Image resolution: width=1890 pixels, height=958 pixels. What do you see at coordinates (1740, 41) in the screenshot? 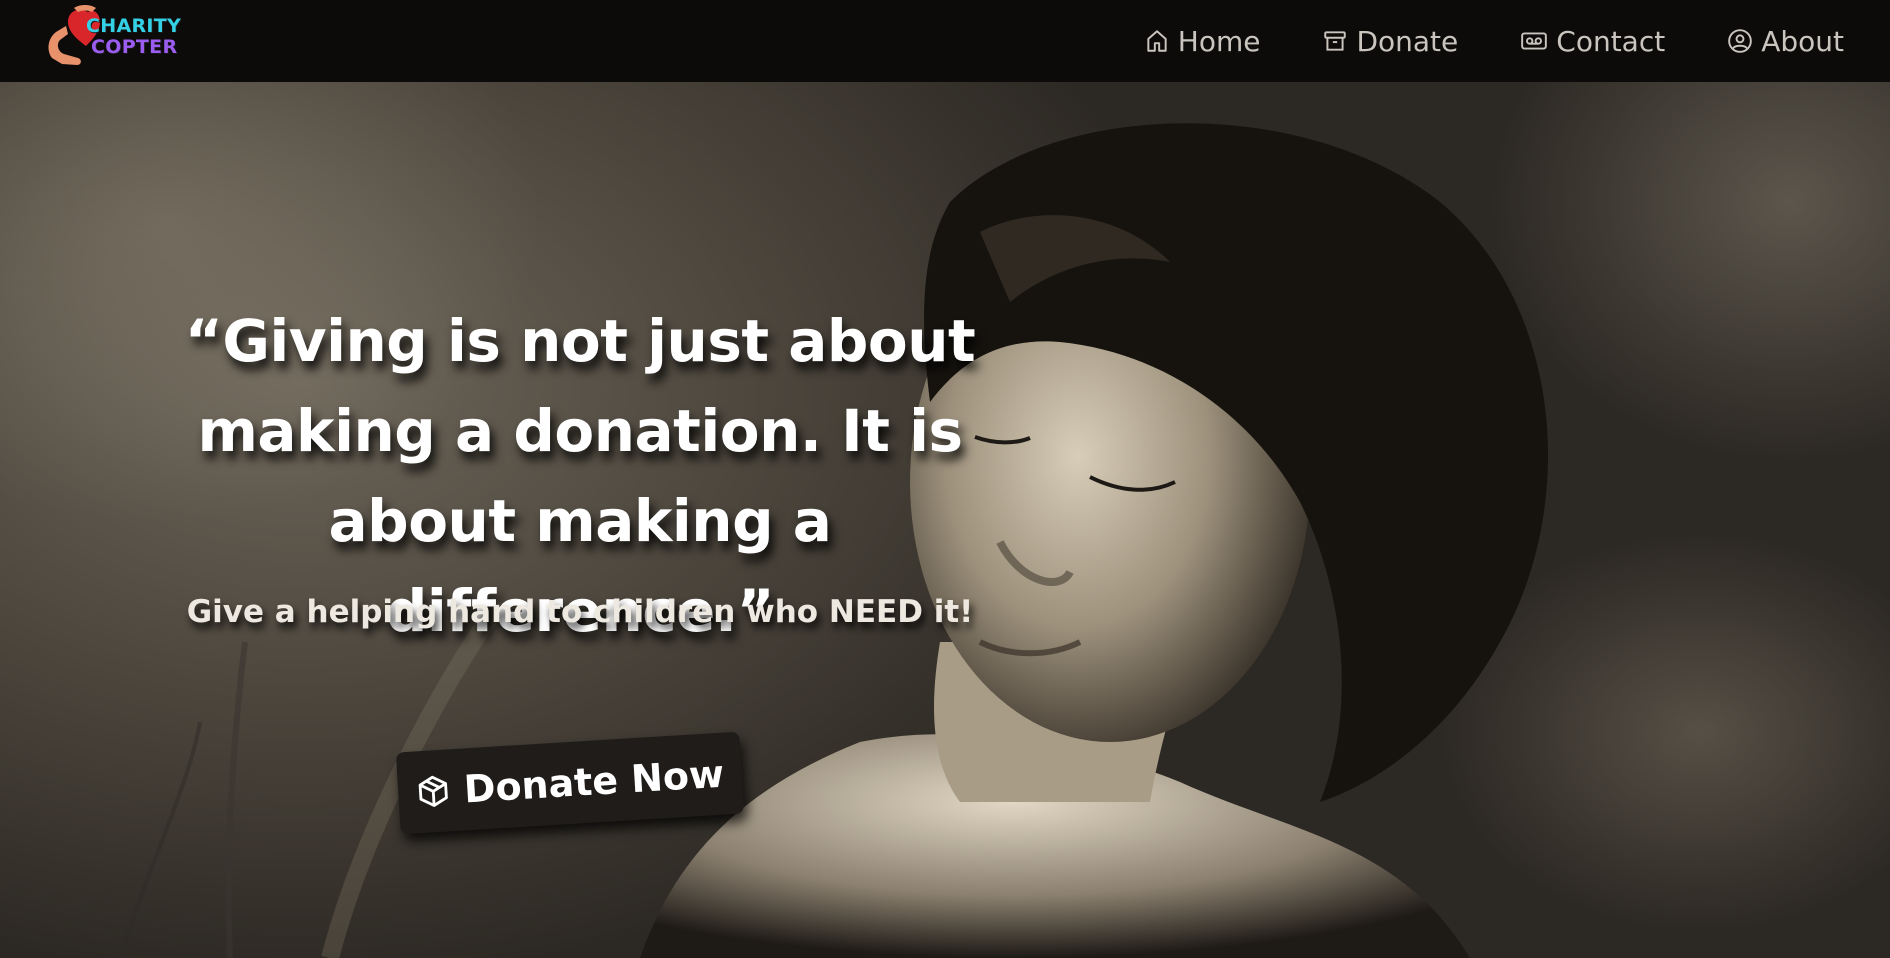
I see `user-circle-icon` at bounding box center [1740, 41].